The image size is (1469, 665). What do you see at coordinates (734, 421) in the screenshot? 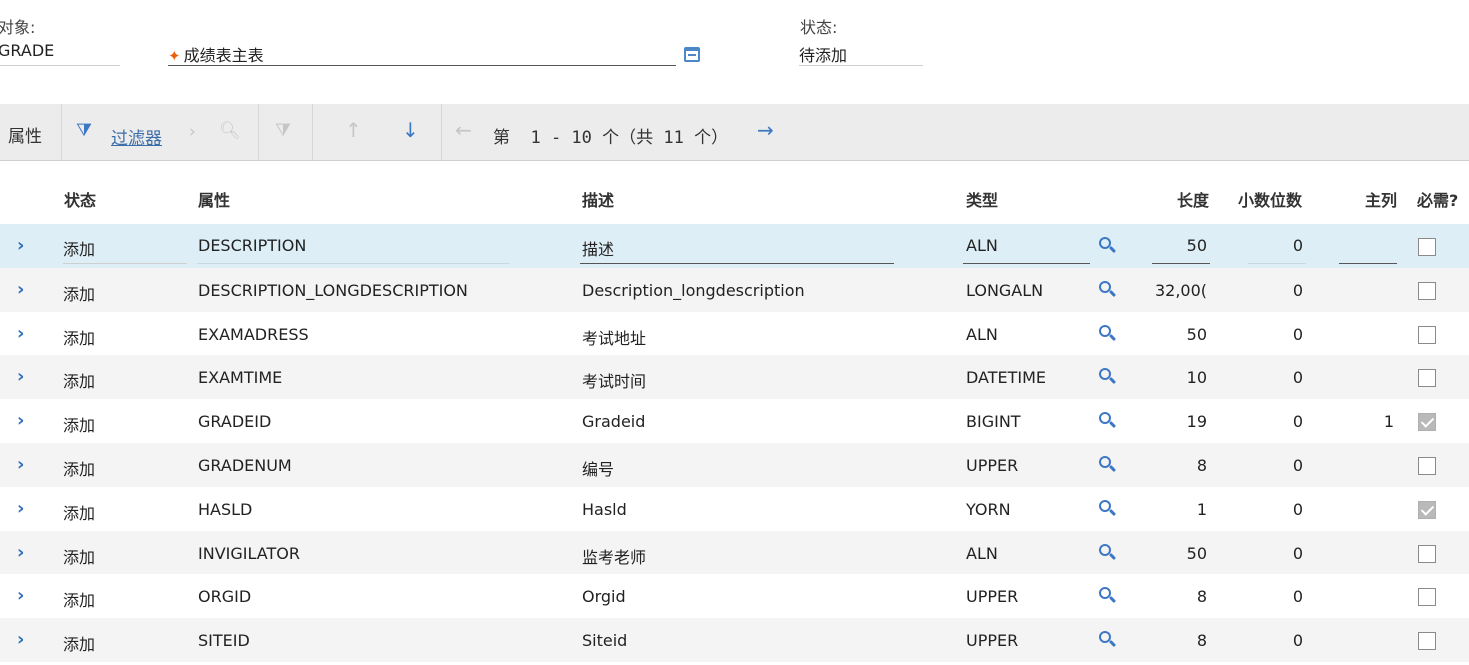
I see `table-row: › 添加 GRADEID Gradeid BIGINT 19 0 1` at bounding box center [734, 421].